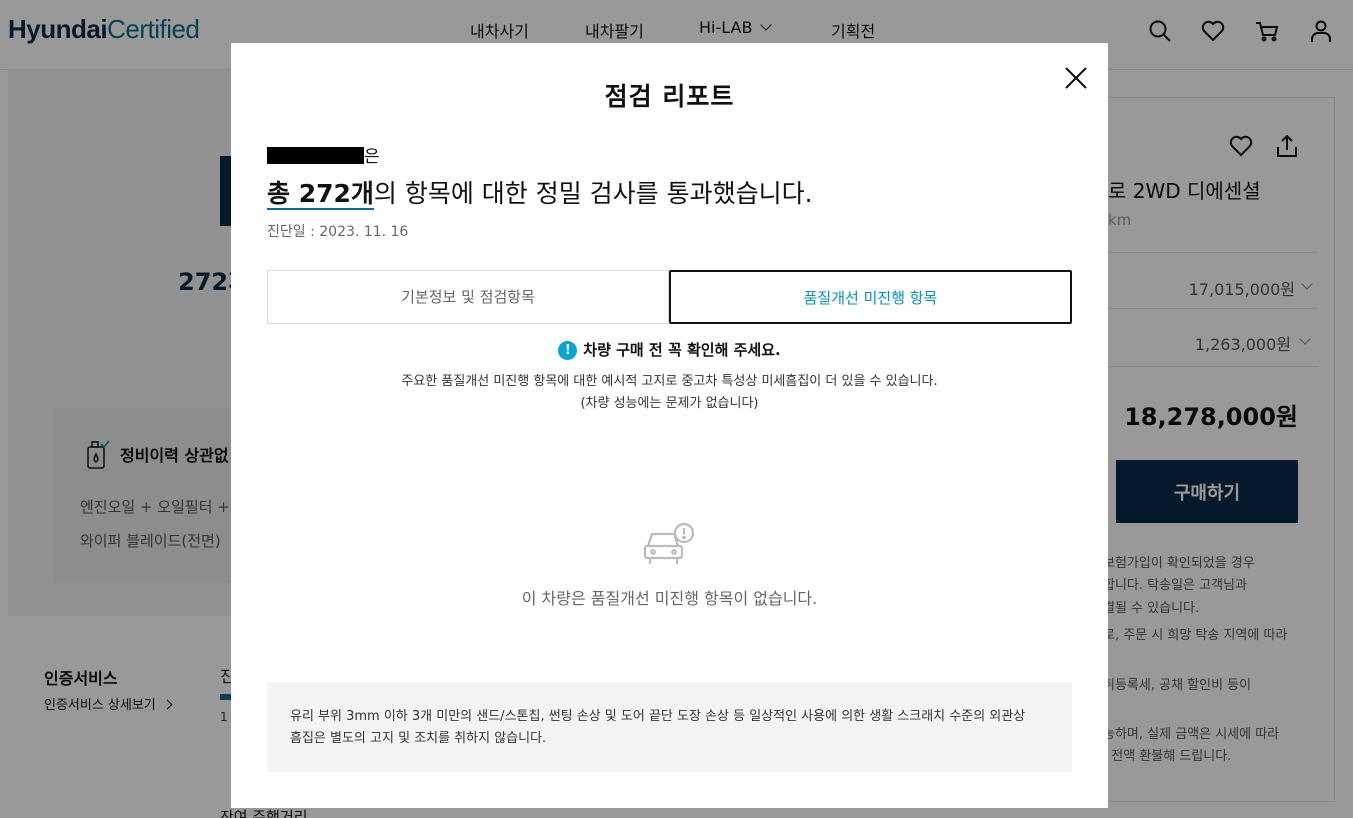 The height and width of the screenshot is (818, 1353). Describe the element at coordinates (682, 350) in the screenshot. I see `alert-text: 차량 구매 전 꼭 확인해 주세요.` at that location.